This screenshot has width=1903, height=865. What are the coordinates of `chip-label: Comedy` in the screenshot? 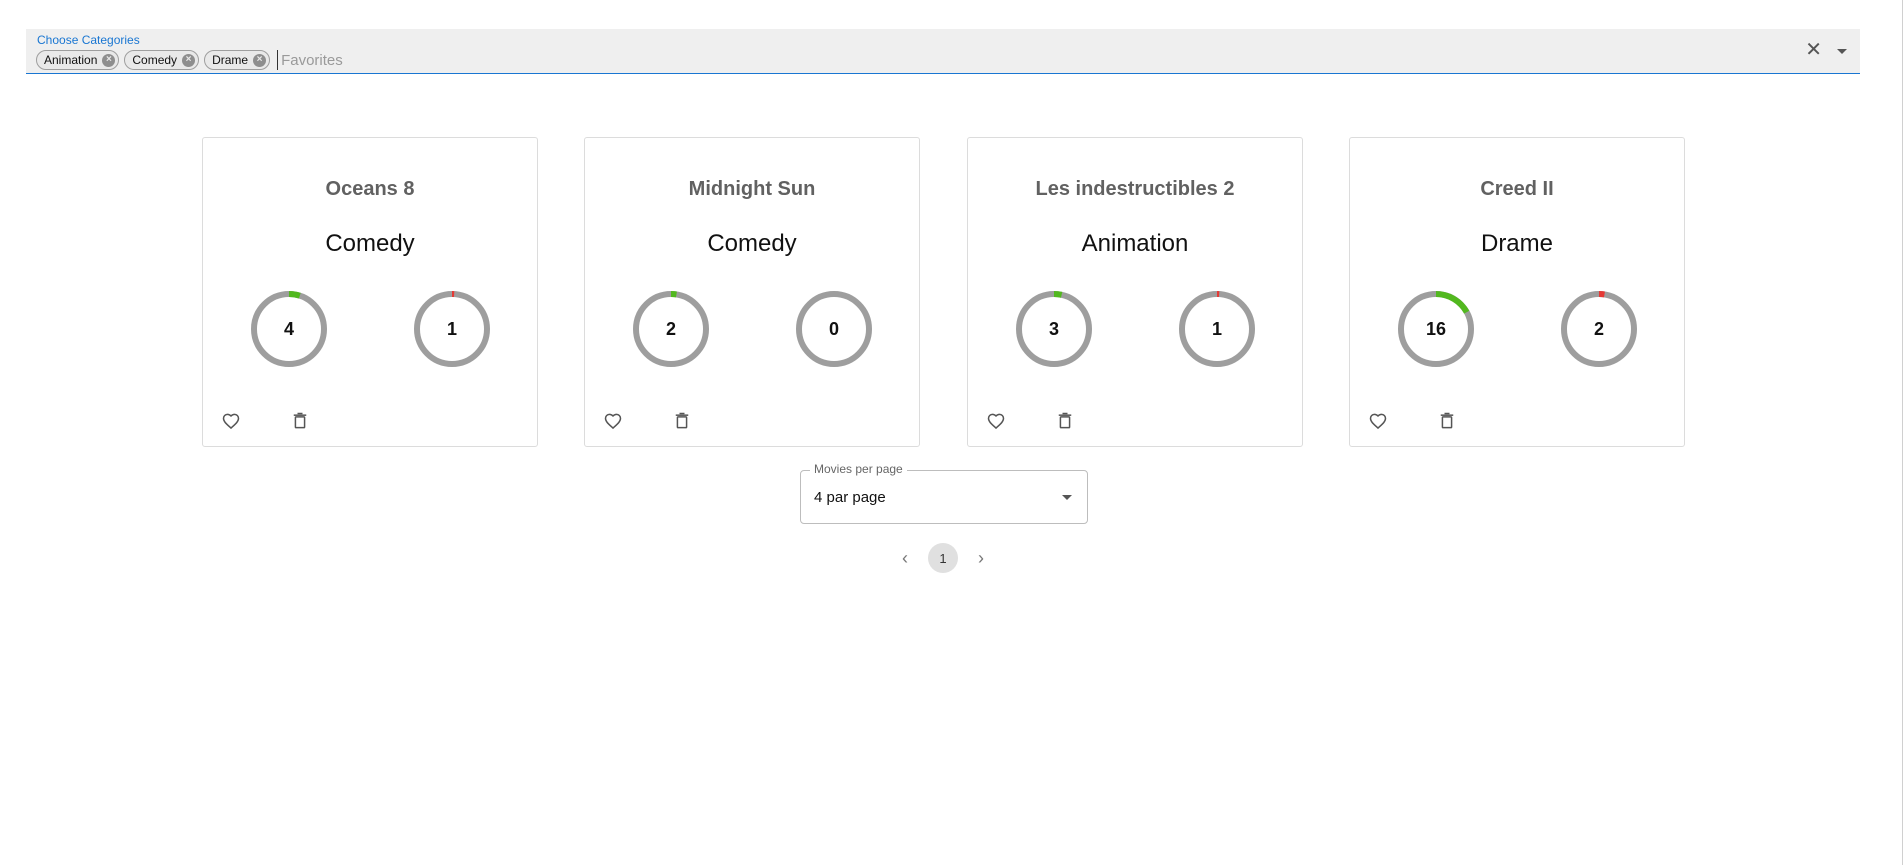 It's located at (155, 60).